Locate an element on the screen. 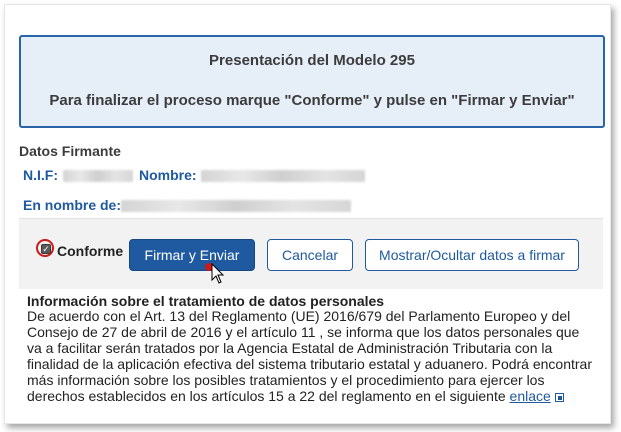 Image resolution: width=621 pixels, height=432 pixels. nif-label: N.I.F: is located at coordinates (40, 175).